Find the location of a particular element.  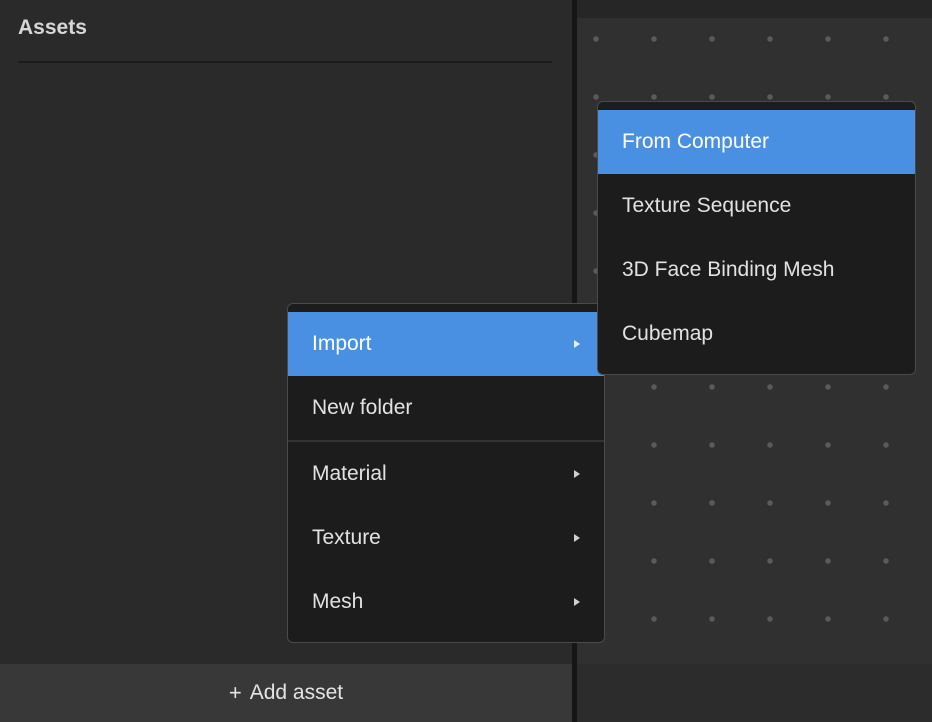

menu-item-material: Material is located at coordinates (446, 474).